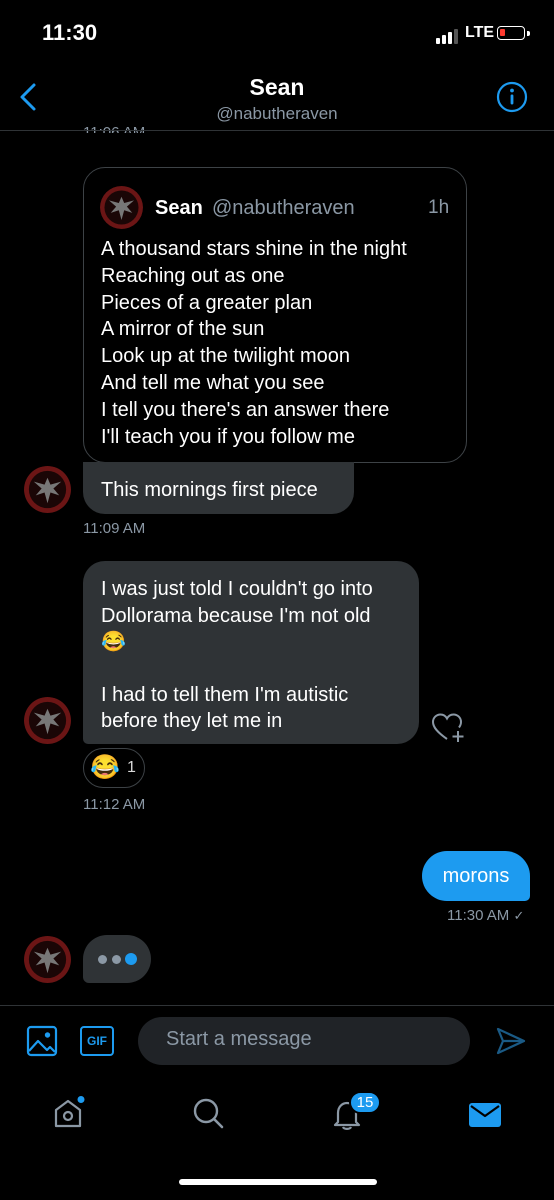 Image resolution: width=554 pixels, height=1200 pixels. What do you see at coordinates (277, 113) in the screenshot?
I see `conversation-handle: @nabutheraven` at bounding box center [277, 113].